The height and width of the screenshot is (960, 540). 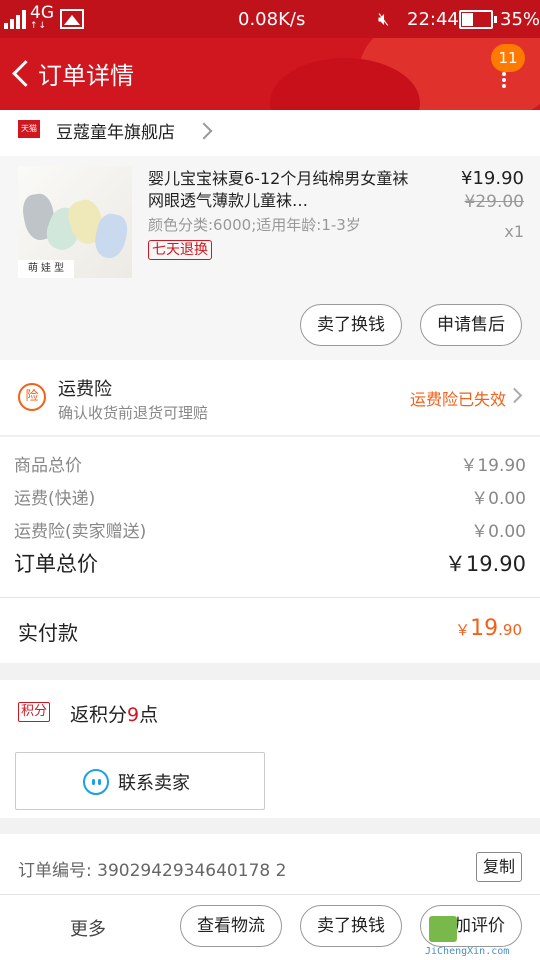 What do you see at coordinates (96, 782) in the screenshot?
I see `chat-bot-icon` at bounding box center [96, 782].